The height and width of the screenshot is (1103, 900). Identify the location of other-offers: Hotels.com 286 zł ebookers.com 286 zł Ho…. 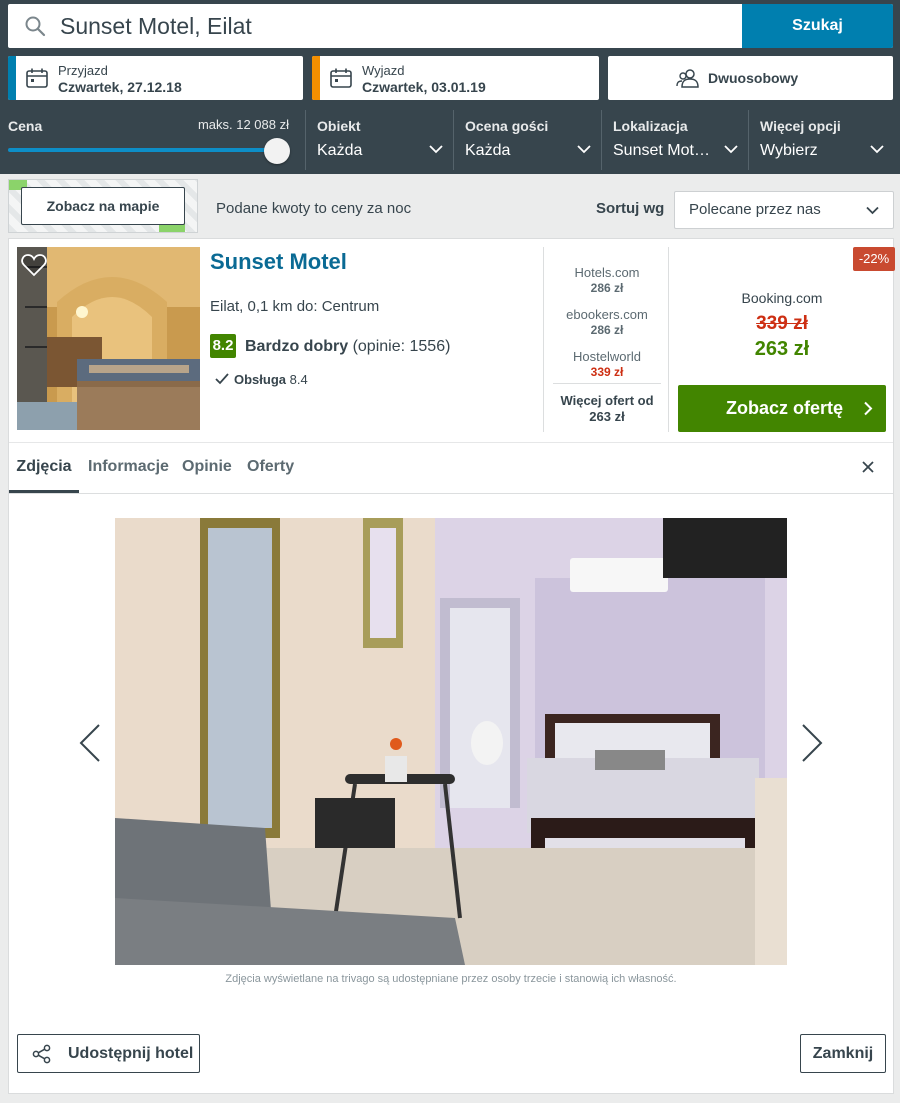
(606, 339).